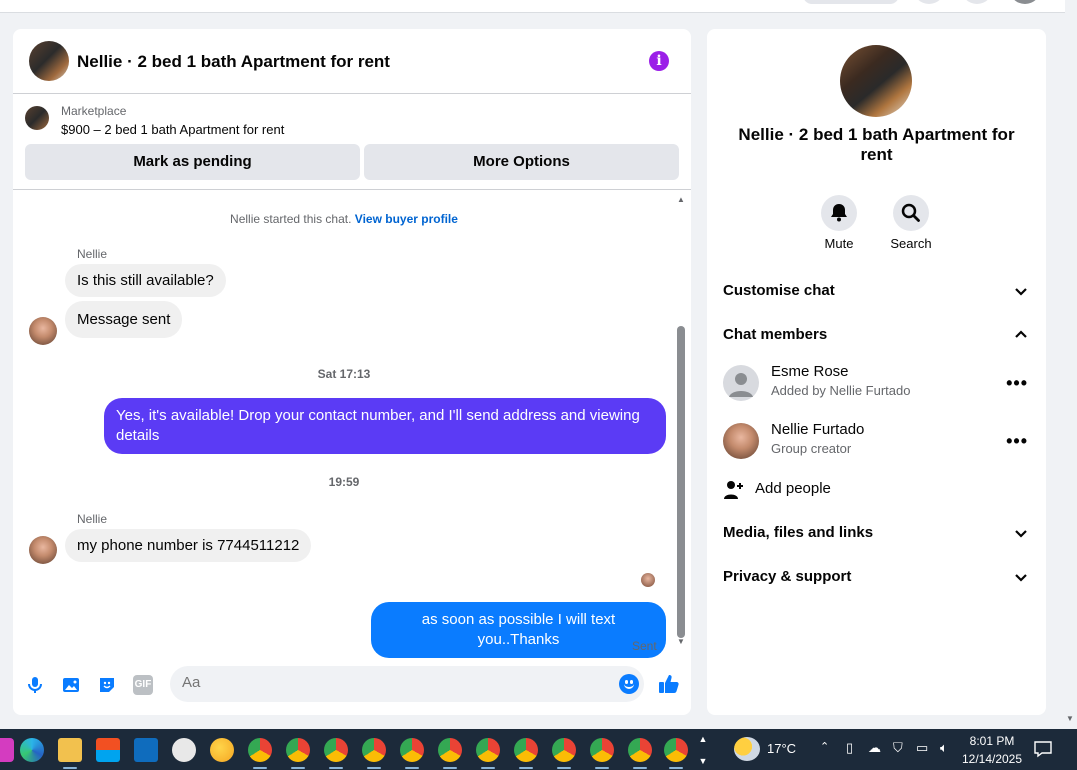 This screenshot has height=770, width=1077. I want to click on media-files-links-label: Media, files and links, so click(798, 532).